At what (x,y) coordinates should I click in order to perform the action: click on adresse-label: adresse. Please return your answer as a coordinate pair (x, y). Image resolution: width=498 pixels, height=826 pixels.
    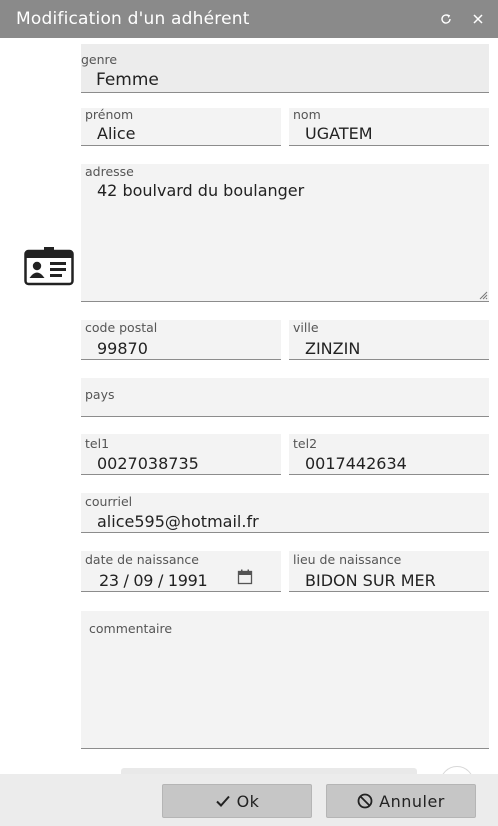
    Looking at the image, I should click on (109, 171).